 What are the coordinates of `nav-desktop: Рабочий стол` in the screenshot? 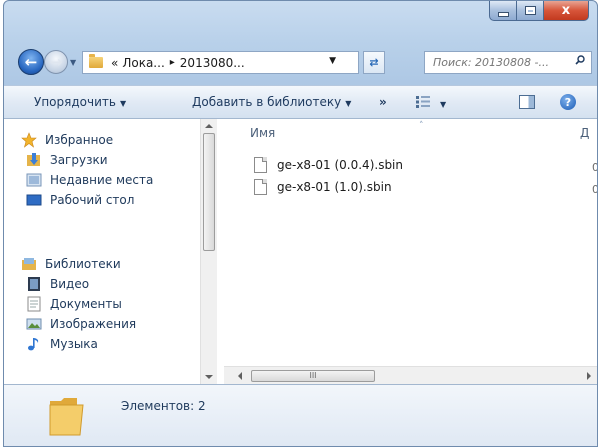 It's located at (80, 200).